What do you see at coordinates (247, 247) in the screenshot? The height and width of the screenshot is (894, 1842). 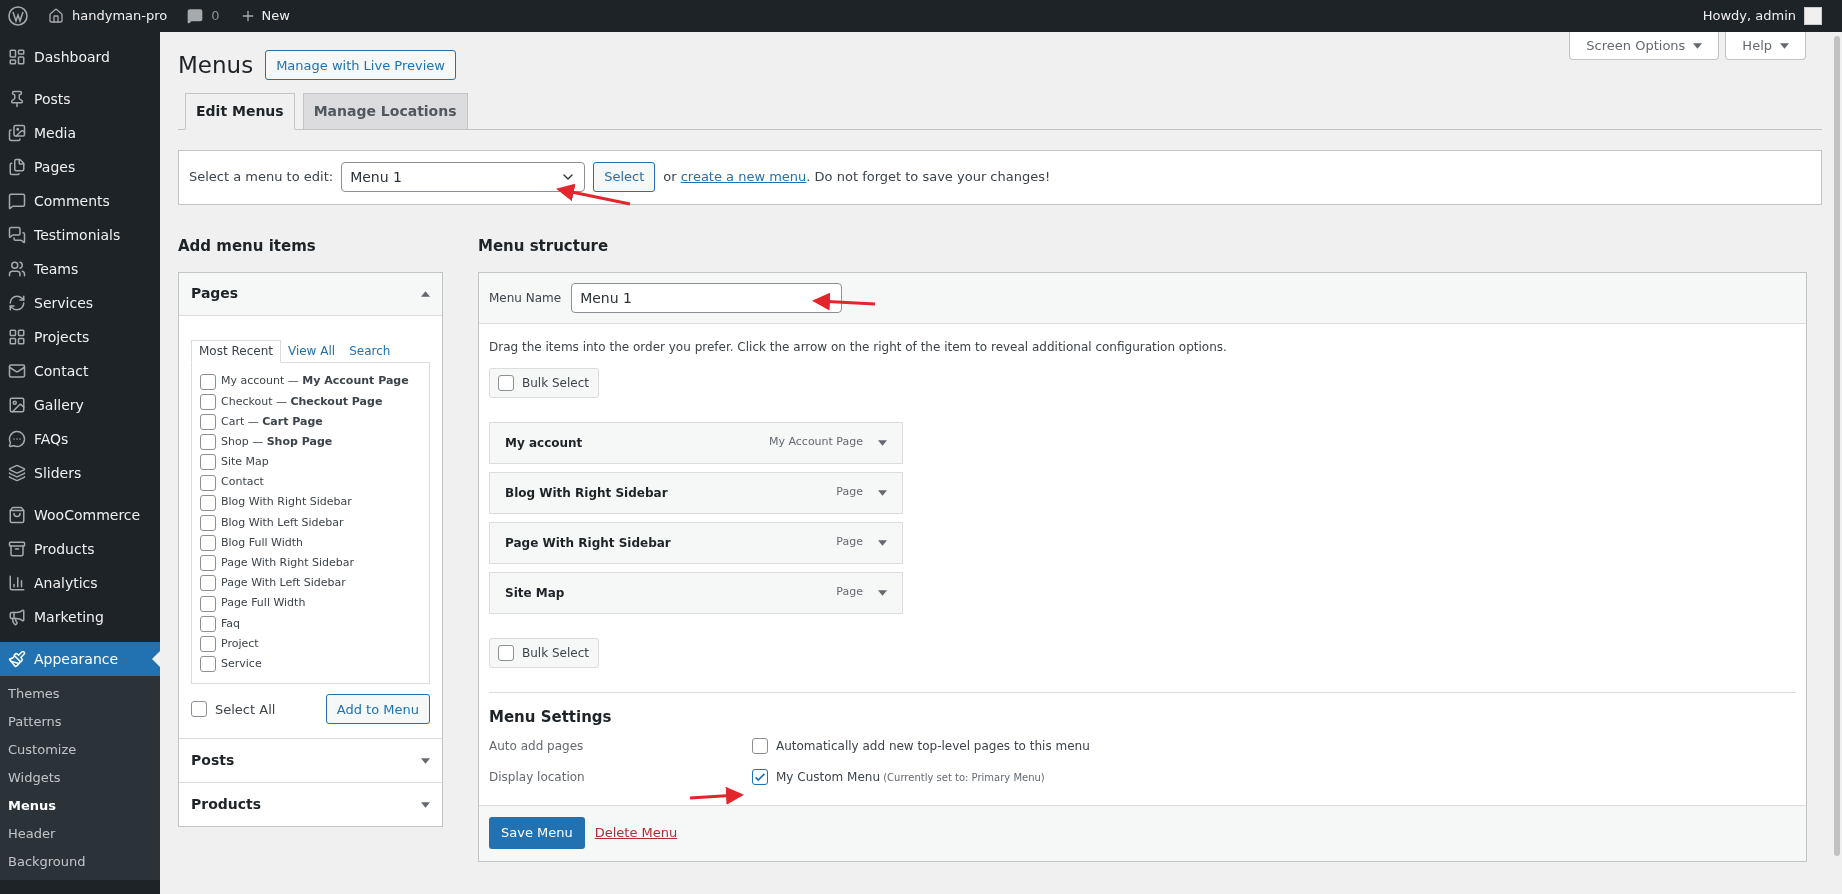 I see `section-heading: Add menu items` at bounding box center [247, 247].